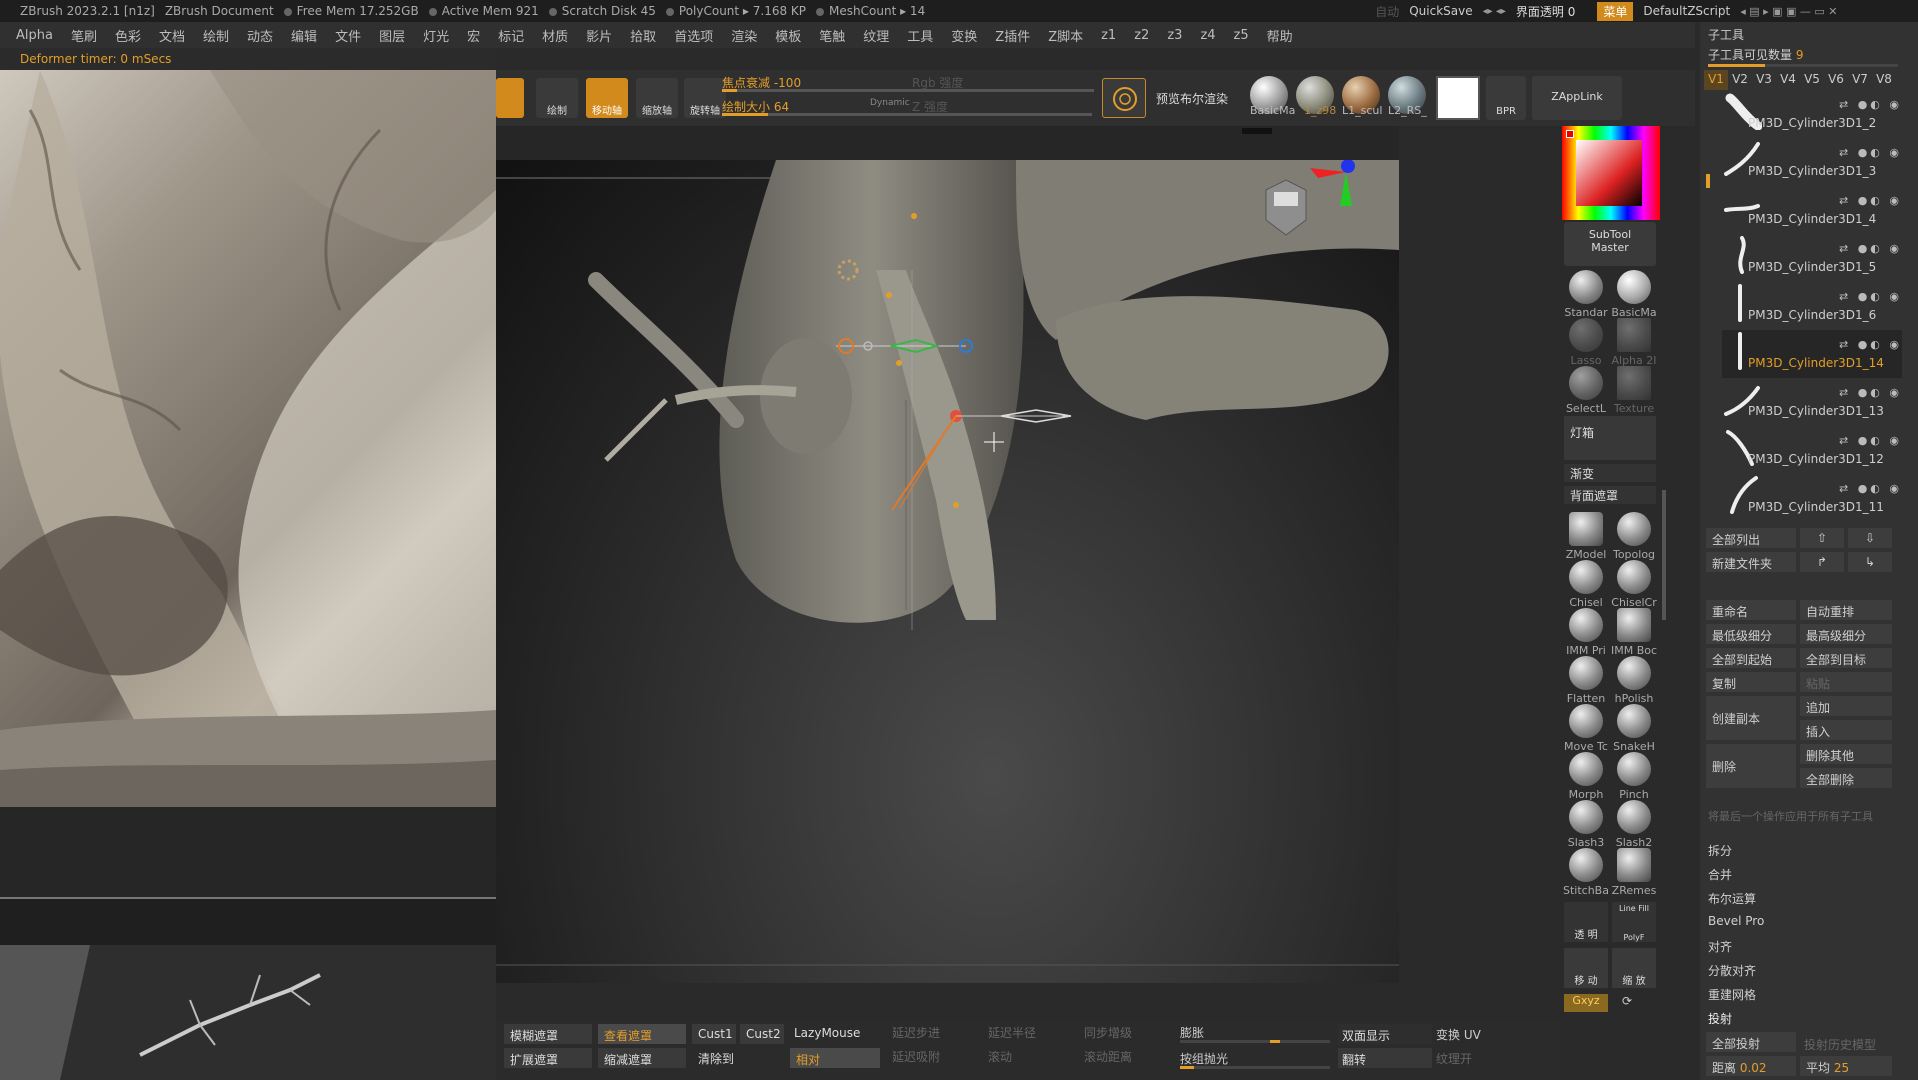 The width and height of the screenshot is (1918, 1080). I want to click on merge-section: 合并, so click(1720, 874).